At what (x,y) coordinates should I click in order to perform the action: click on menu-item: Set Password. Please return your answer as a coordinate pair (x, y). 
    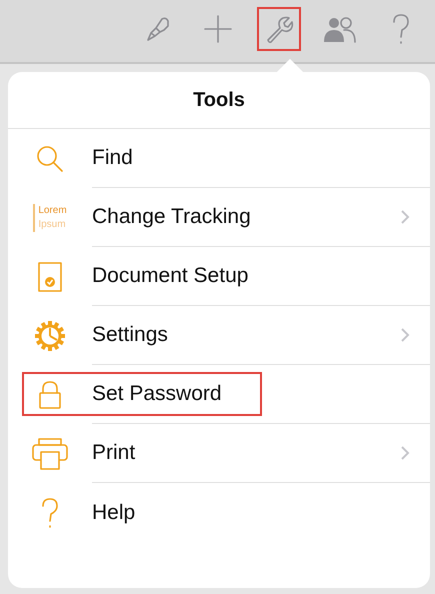
    Looking at the image, I should click on (219, 394).